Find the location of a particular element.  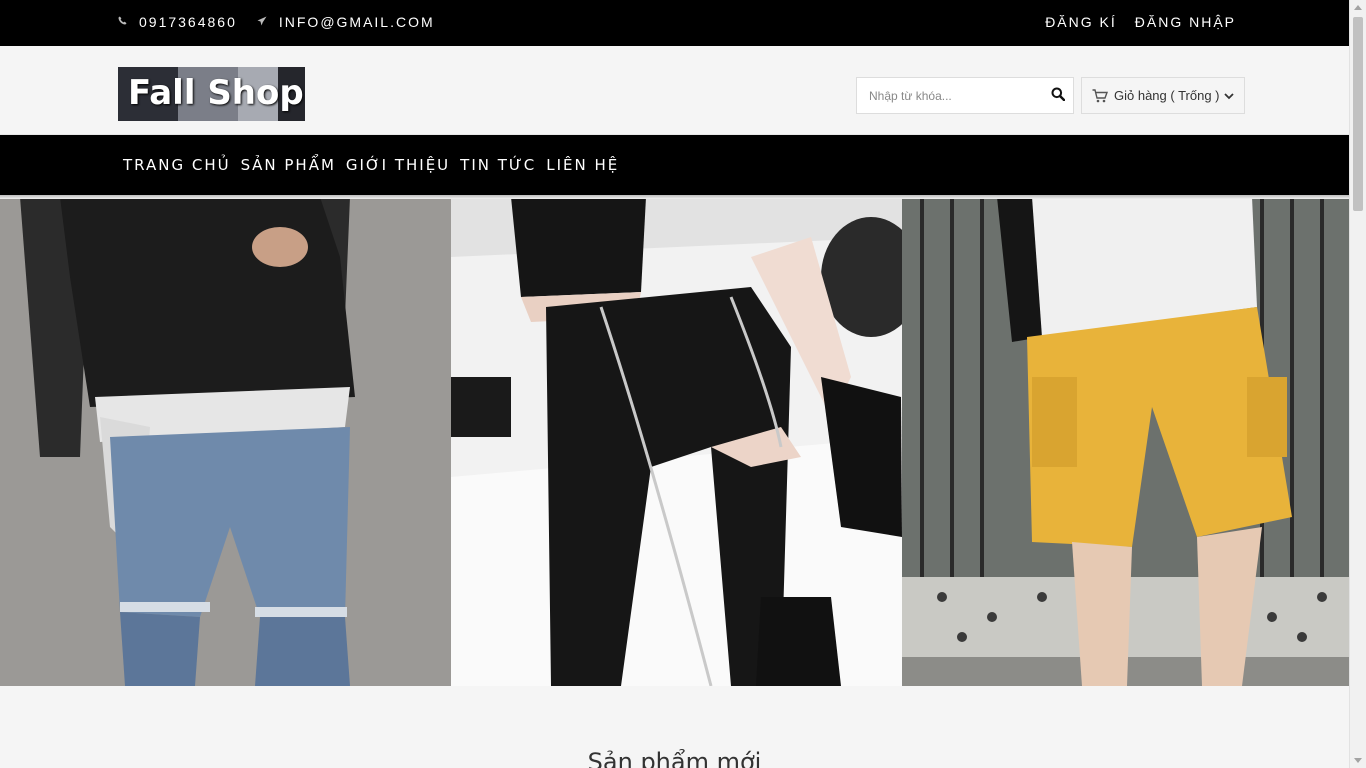

contact-info: 0917364860 INFO@GMAIL.COM is located at coordinates (286, 22).